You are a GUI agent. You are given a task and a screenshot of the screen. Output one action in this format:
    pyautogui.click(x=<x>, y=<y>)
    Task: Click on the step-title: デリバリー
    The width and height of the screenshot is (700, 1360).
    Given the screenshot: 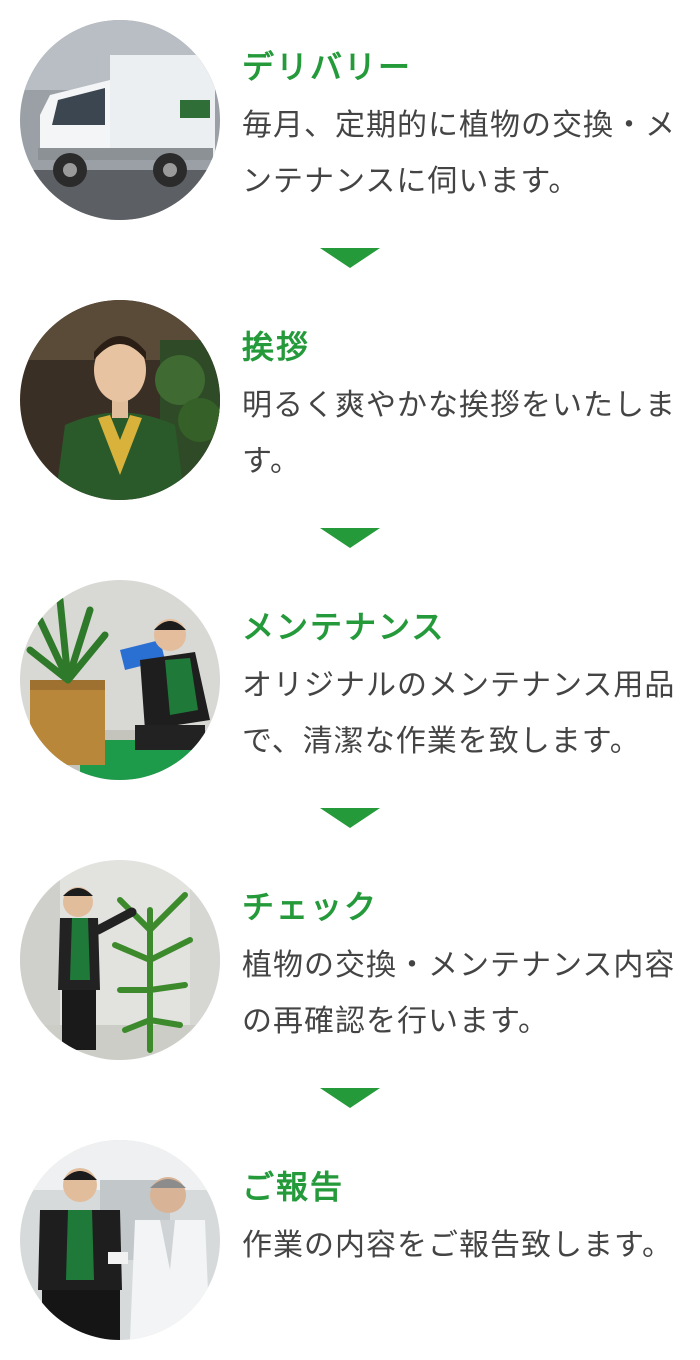 What is the action you would take?
    pyautogui.click(x=327, y=67)
    